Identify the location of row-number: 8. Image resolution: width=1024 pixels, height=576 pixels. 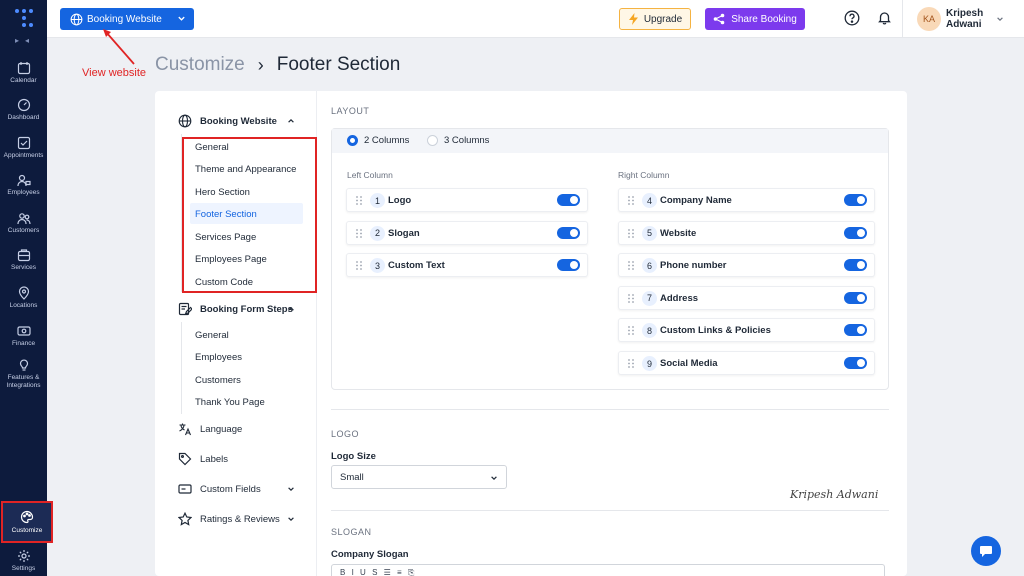
(649, 331).